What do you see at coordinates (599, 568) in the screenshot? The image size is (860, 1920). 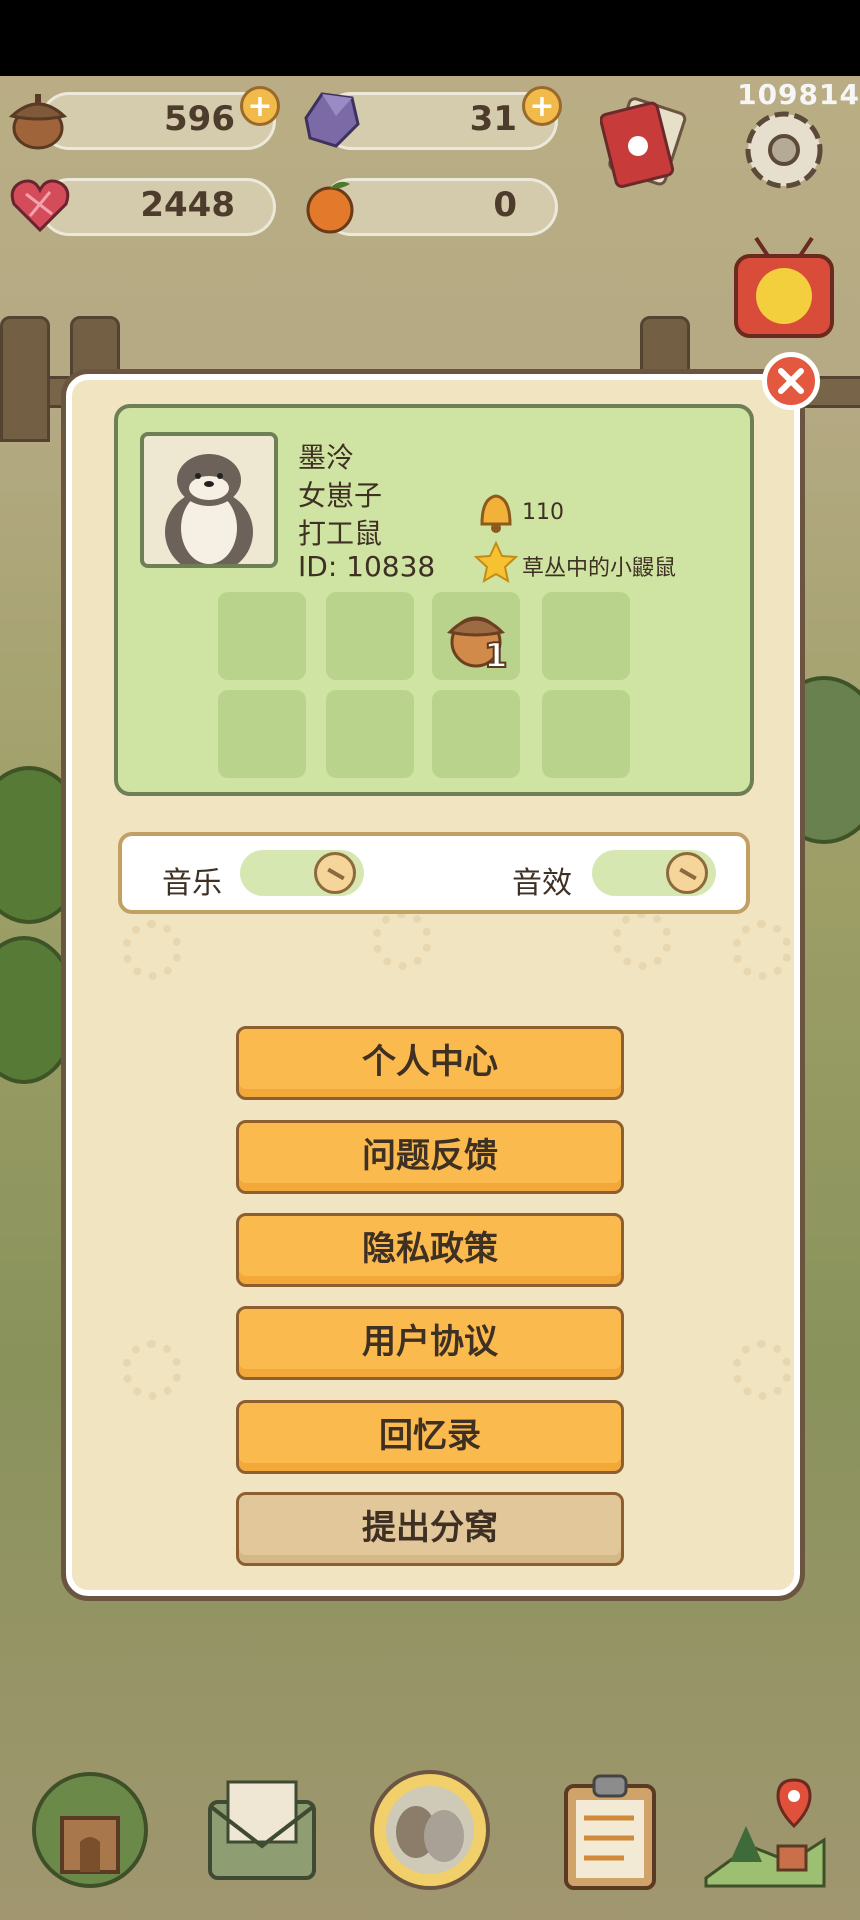 I see `badge-text: 草丛中的小鼹鼠` at bounding box center [599, 568].